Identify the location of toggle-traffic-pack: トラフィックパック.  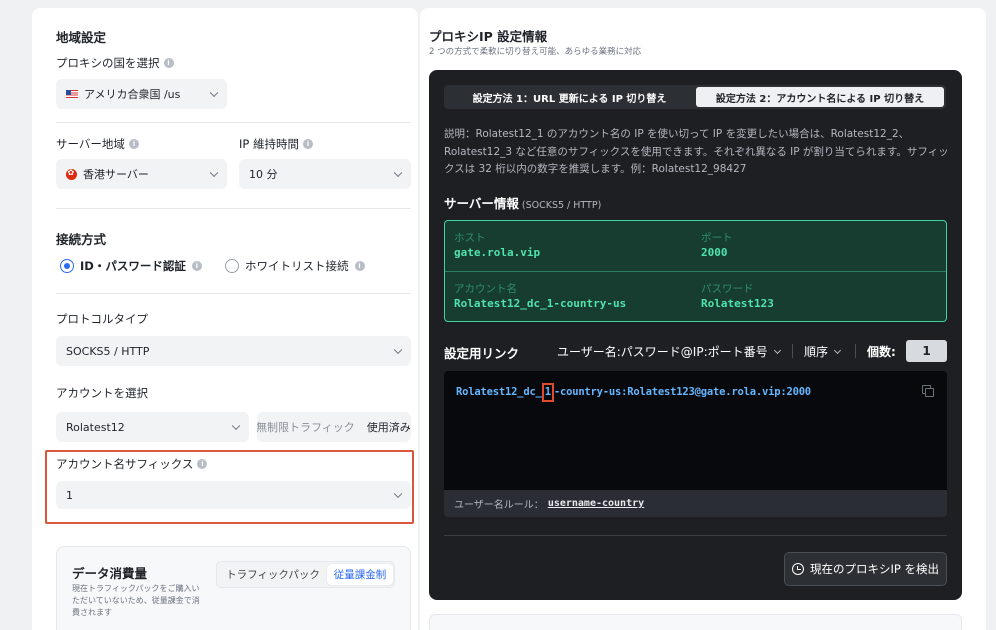
(273, 574).